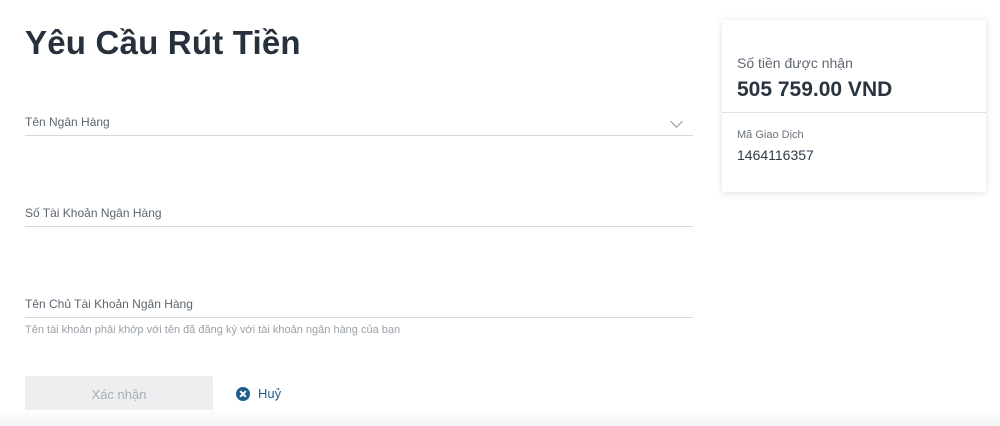 The width and height of the screenshot is (1000, 426). I want to click on transaction-id-value: 1464116357, so click(775, 155).